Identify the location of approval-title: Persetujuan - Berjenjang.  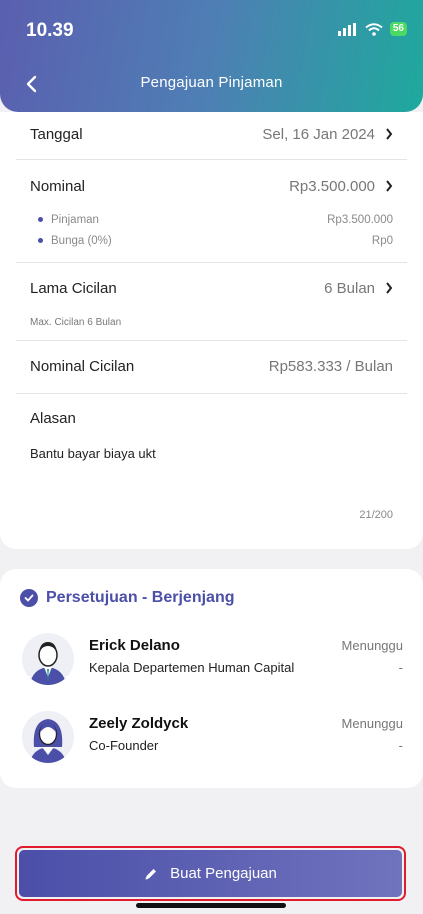
(140, 597).